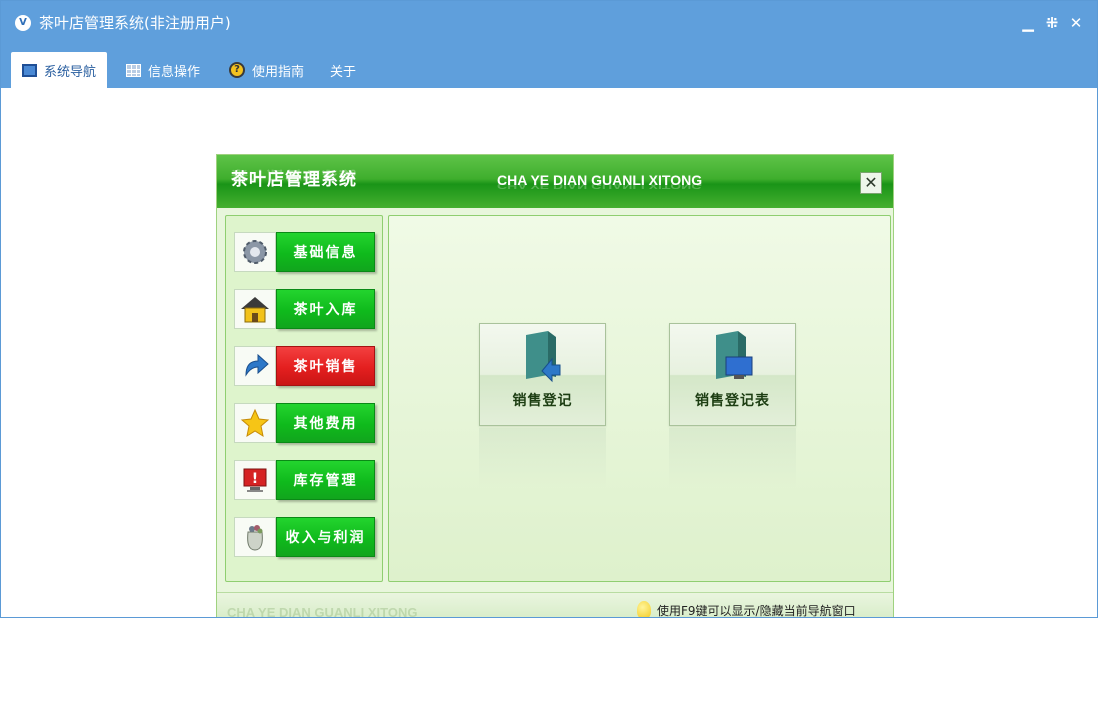 This screenshot has height=728, width=1098. What do you see at coordinates (29, 70) in the screenshot?
I see `monitor-icon` at bounding box center [29, 70].